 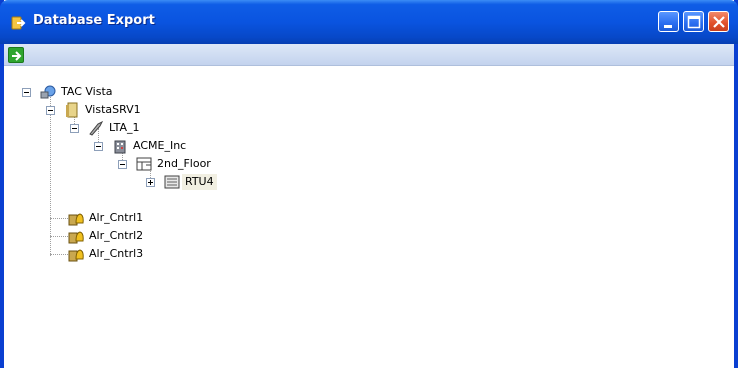 I want to click on tree-connector, so click(x=50, y=174).